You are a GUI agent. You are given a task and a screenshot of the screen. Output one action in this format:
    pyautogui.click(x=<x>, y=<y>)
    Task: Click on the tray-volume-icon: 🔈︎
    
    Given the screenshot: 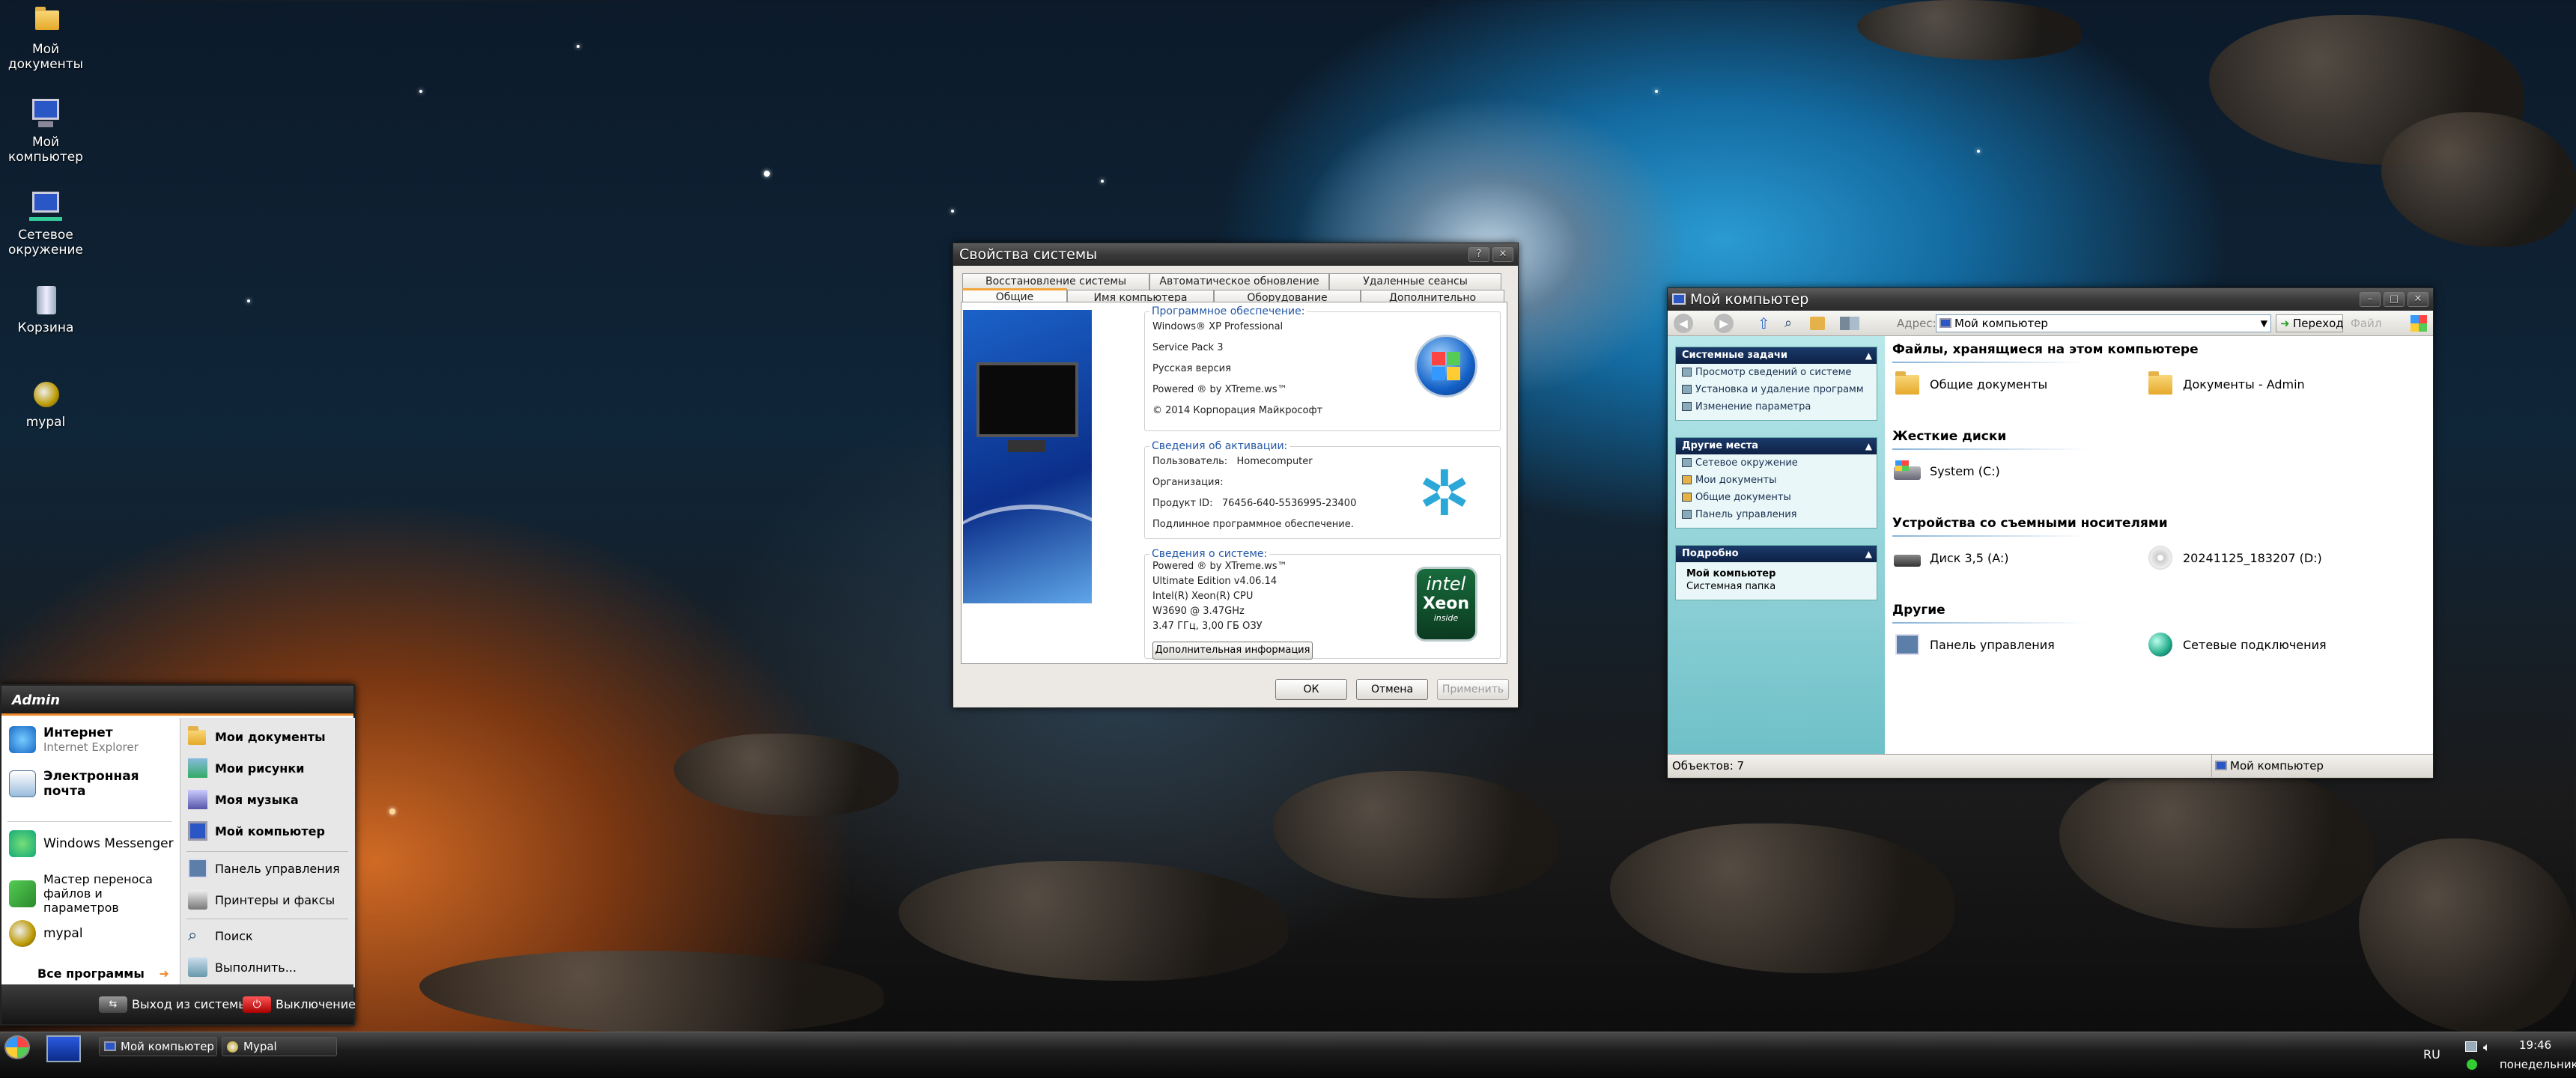 What is the action you would take?
    pyautogui.click(x=2487, y=1047)
    